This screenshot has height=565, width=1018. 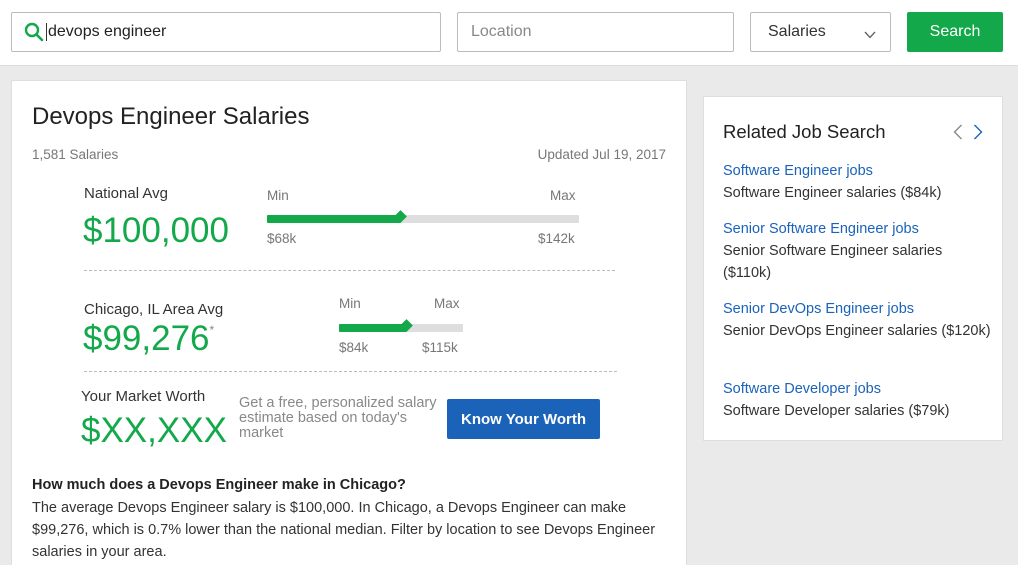 I want to click on page-title: Devops Engineer Salaries, so click(x=171, y=116).